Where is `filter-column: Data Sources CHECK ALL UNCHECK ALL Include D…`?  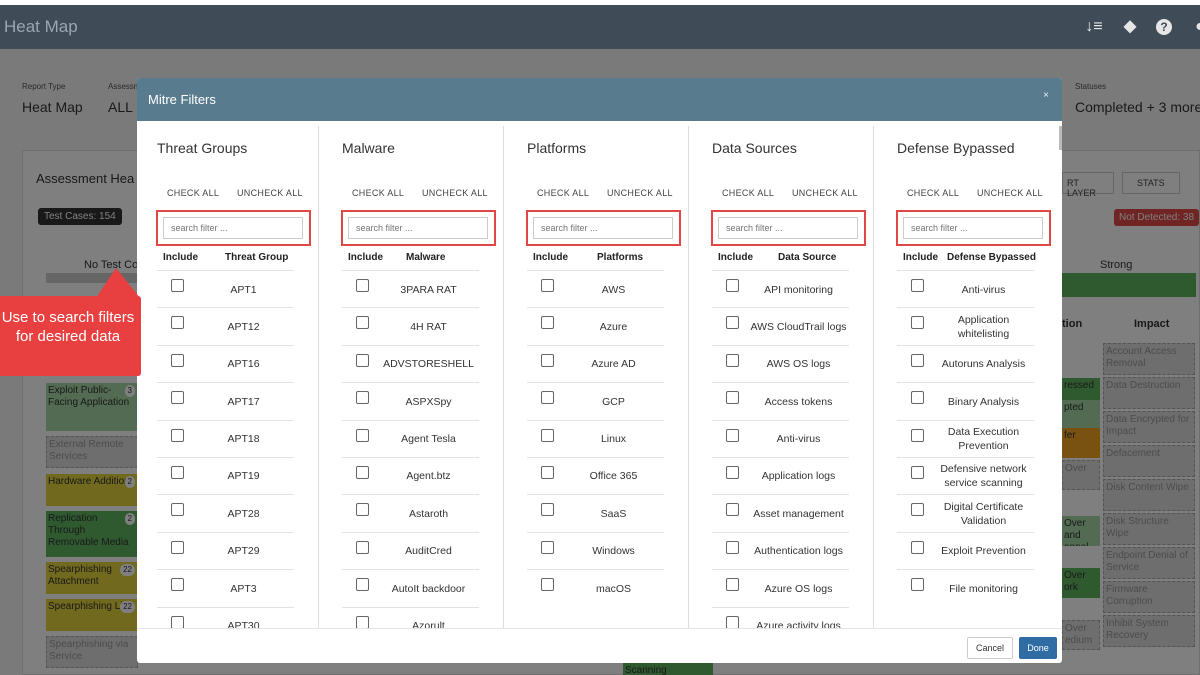 filter-column: Data Sources CHECK ALL UNCHECK ALL Include D… is located at coordinates (785, 377).